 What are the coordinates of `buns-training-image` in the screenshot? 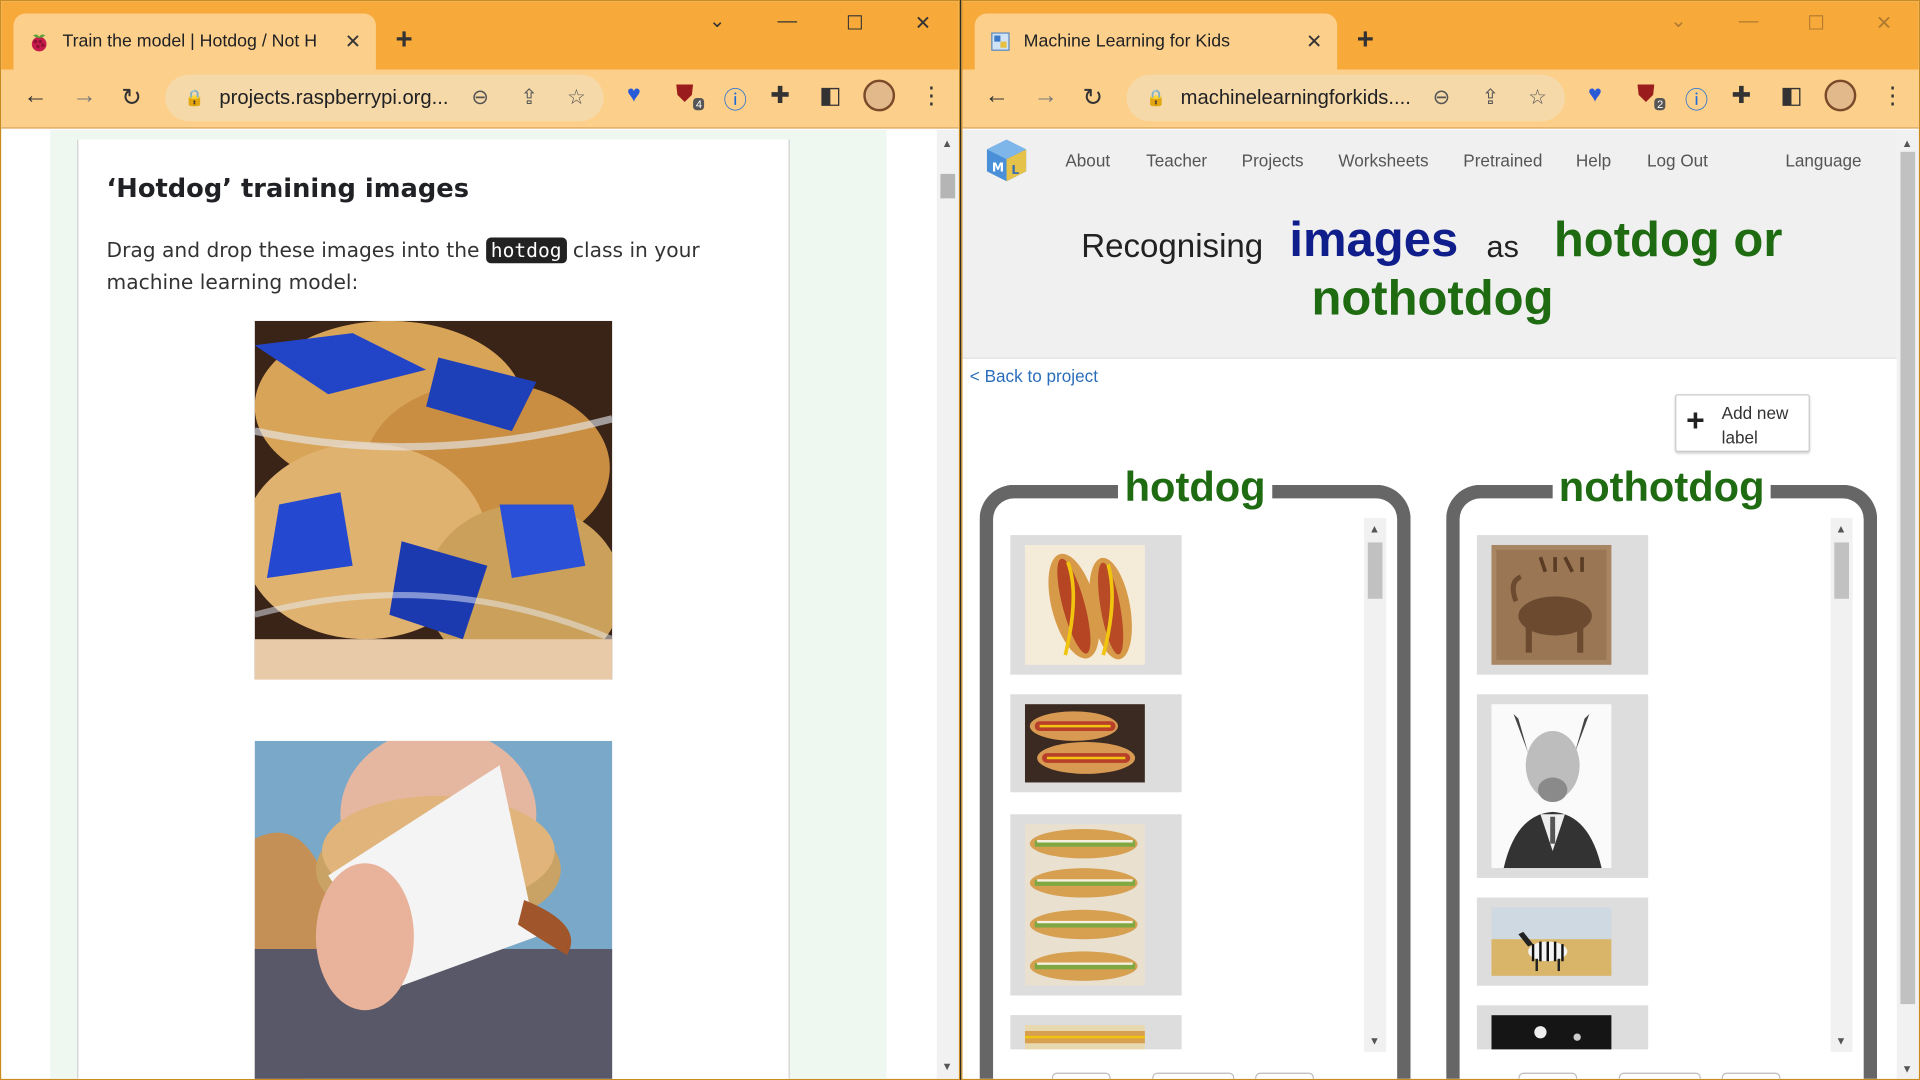 It's located at (433, 500).